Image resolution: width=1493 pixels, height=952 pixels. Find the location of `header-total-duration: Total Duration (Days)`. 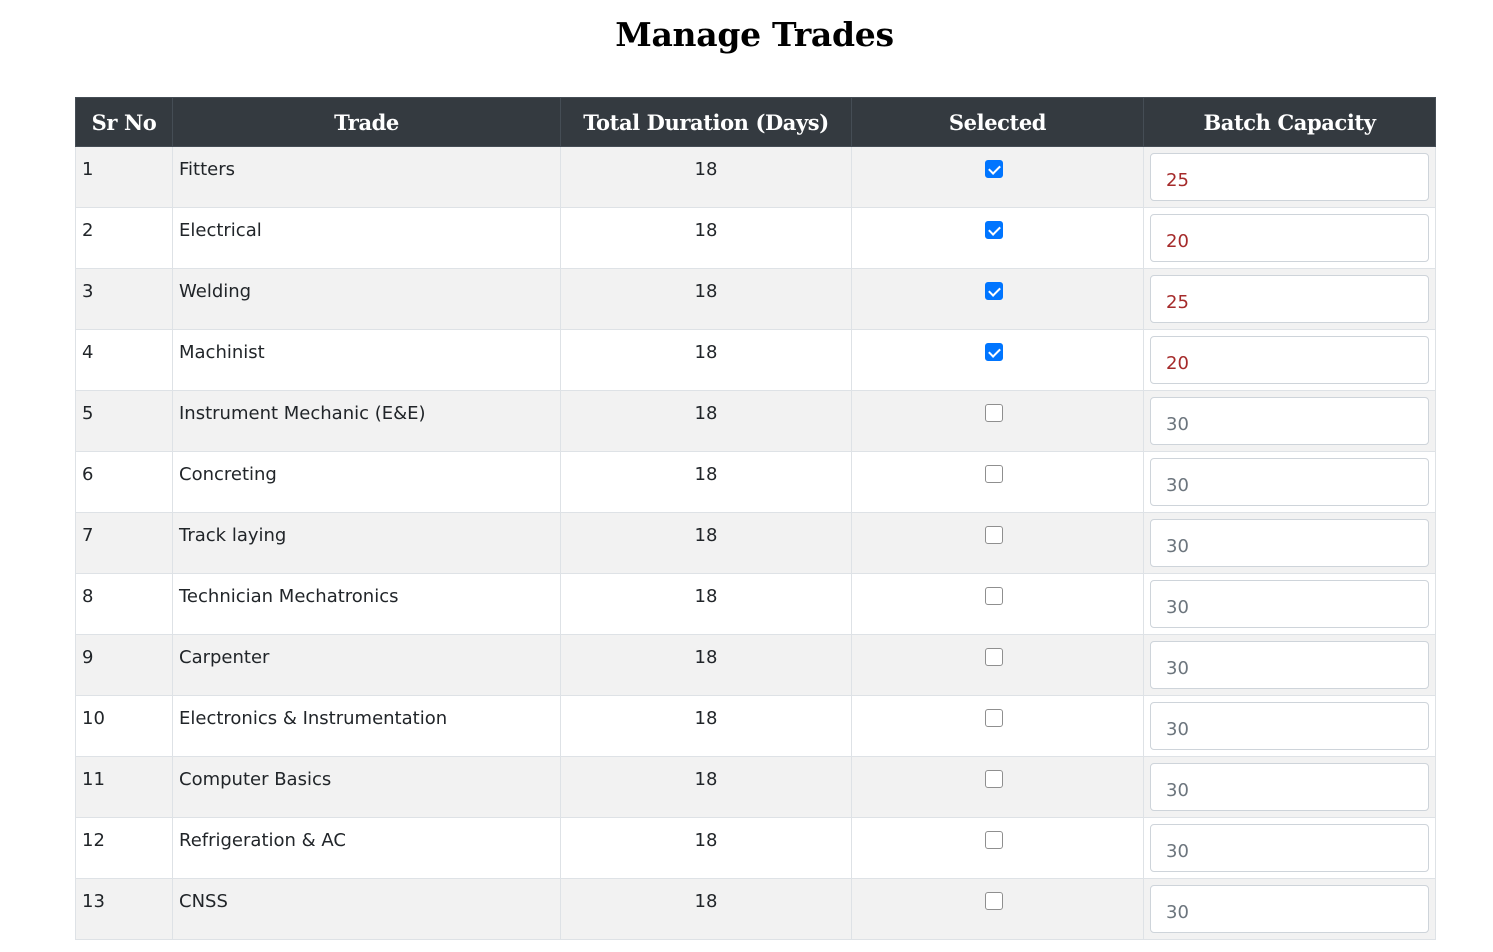

header-total-duration: Total Duration (Days) is located at coordinates (706, 122).